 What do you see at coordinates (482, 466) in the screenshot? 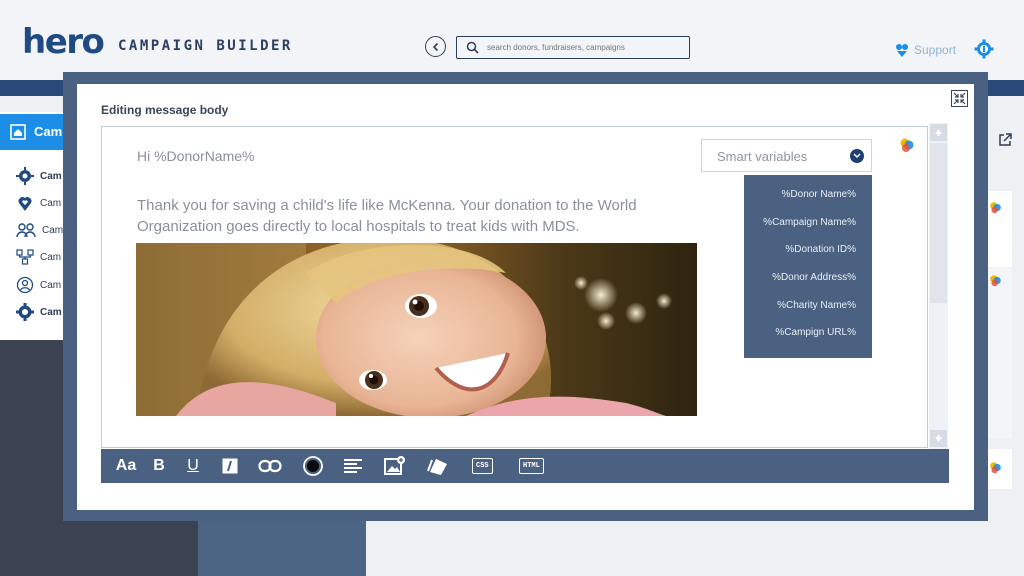
I see `css-button: CSS` at bounding box center [482, 466].